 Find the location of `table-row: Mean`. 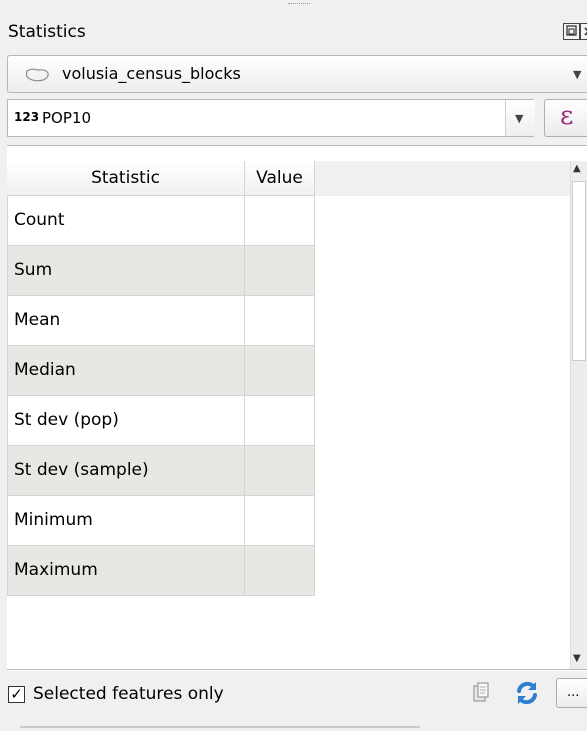

table-row: Mean is located at coordinates (161, 321).